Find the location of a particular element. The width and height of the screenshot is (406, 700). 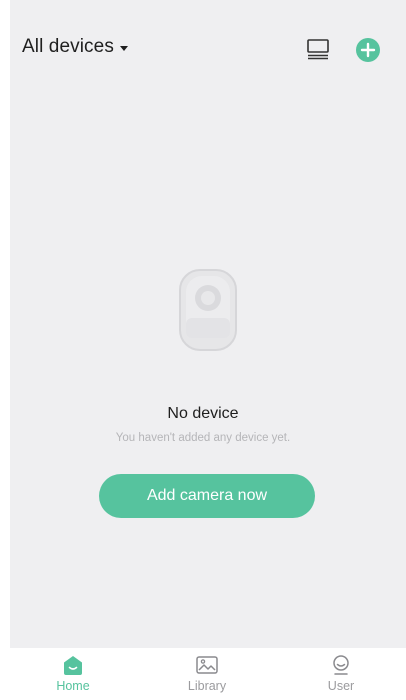

home-icon is located at coordinates (73, 665).